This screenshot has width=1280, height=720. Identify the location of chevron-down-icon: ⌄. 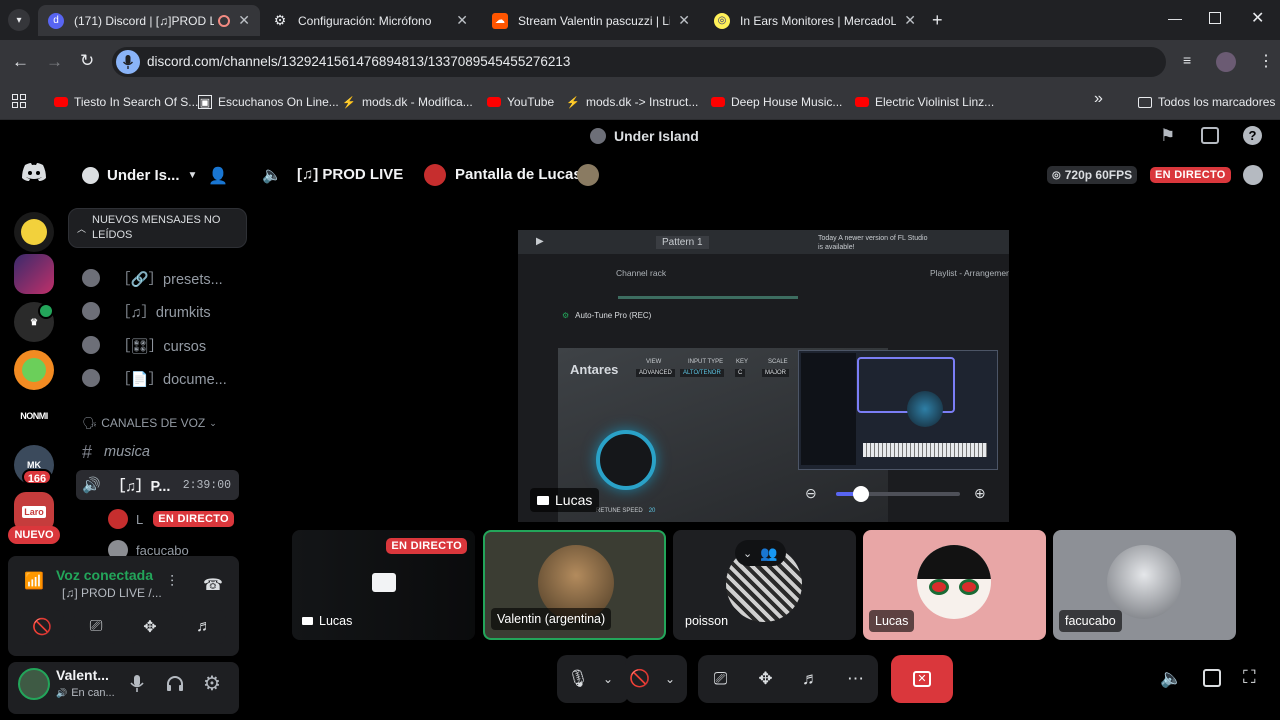
(213, 422).